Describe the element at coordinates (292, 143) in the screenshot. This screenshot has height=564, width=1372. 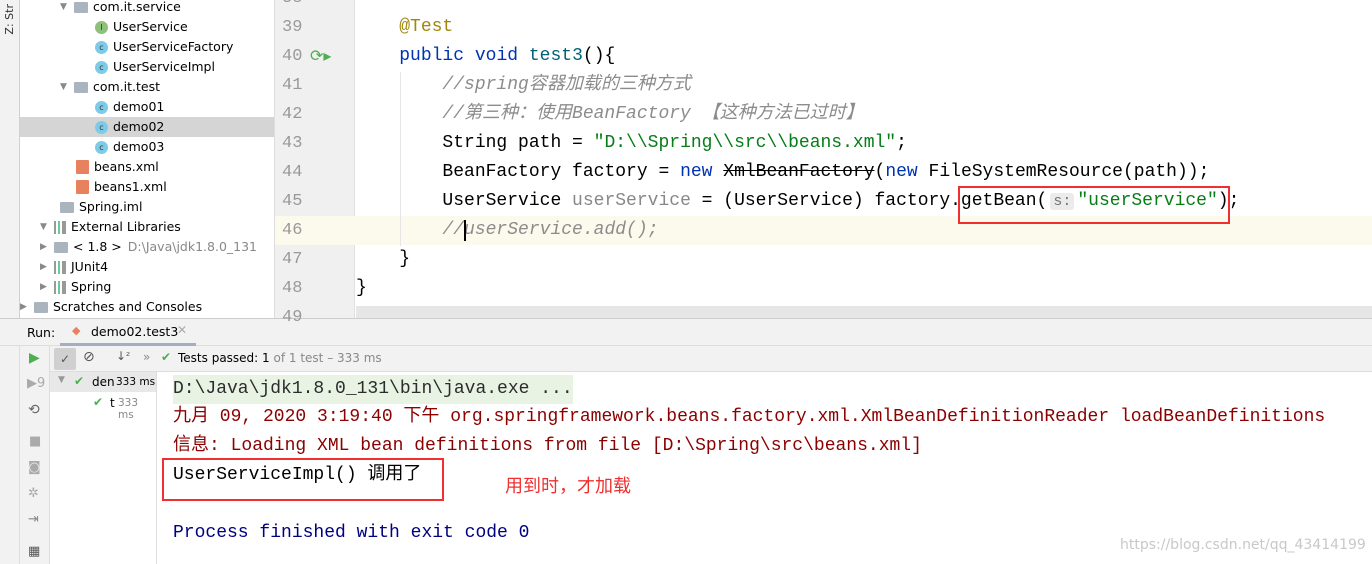
I see `line-number: 43` at that location.